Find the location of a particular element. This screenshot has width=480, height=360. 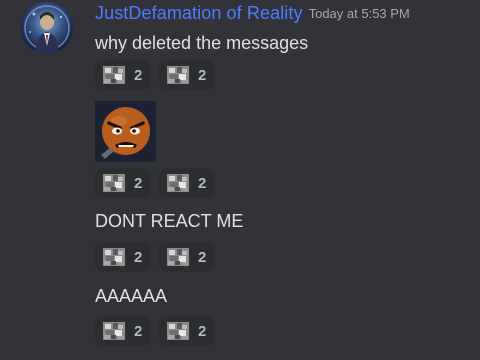

message-text: why deleted the messages is located at coordinates (202, 43).